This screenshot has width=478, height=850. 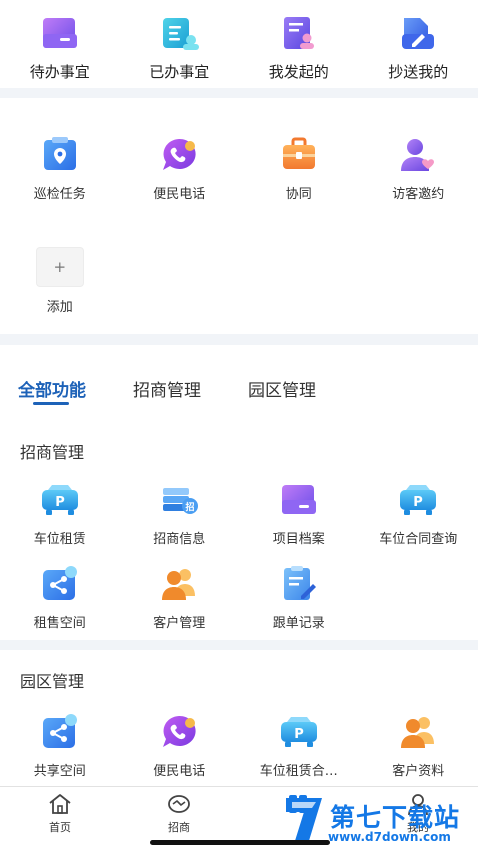 I want to click on app-service-phone: 便民电话, so click(x=180, y=168).